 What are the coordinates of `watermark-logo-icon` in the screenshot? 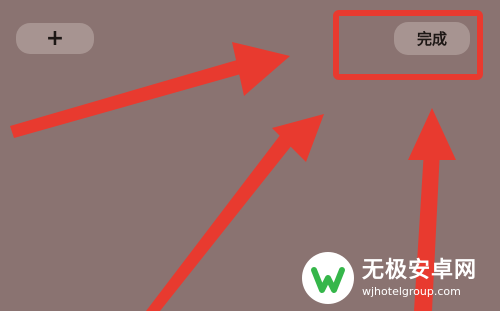 It's located at (328, 278).